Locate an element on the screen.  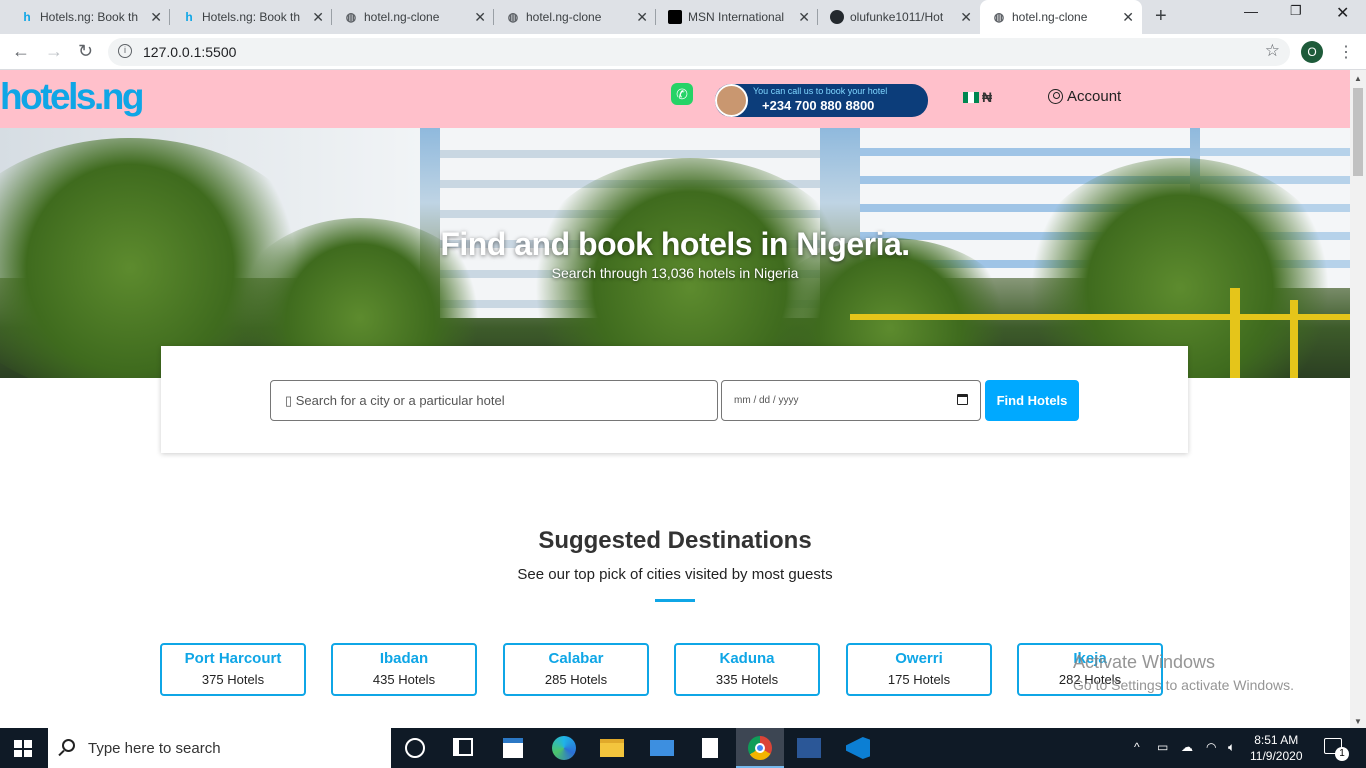
onedrive-icon: ☁ is located at coordinates (1187, 747).